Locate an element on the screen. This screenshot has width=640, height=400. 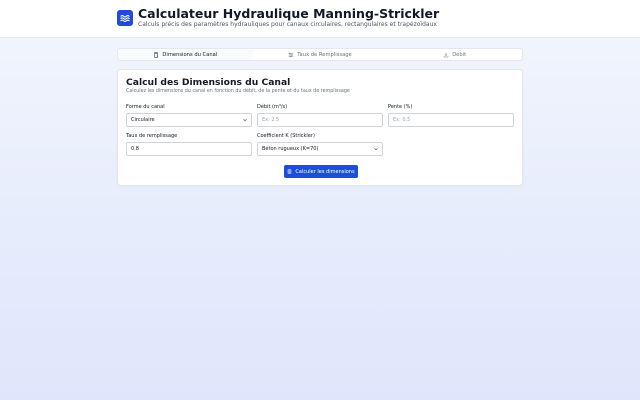
tab-flow: Débit is located at coordinates (454, 54).